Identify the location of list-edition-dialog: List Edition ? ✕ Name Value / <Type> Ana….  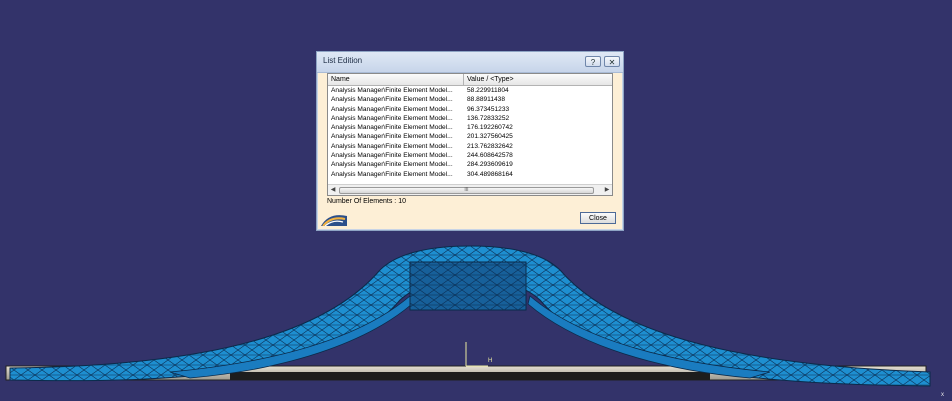
(470, 141).